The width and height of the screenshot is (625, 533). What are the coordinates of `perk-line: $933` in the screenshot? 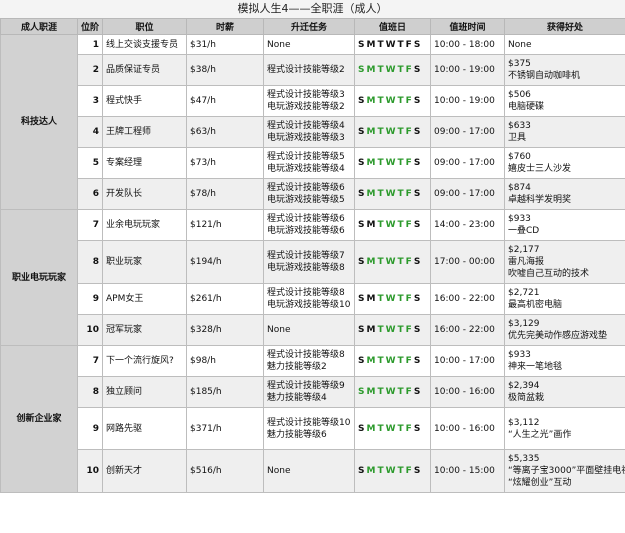 It's located at (519, 219).